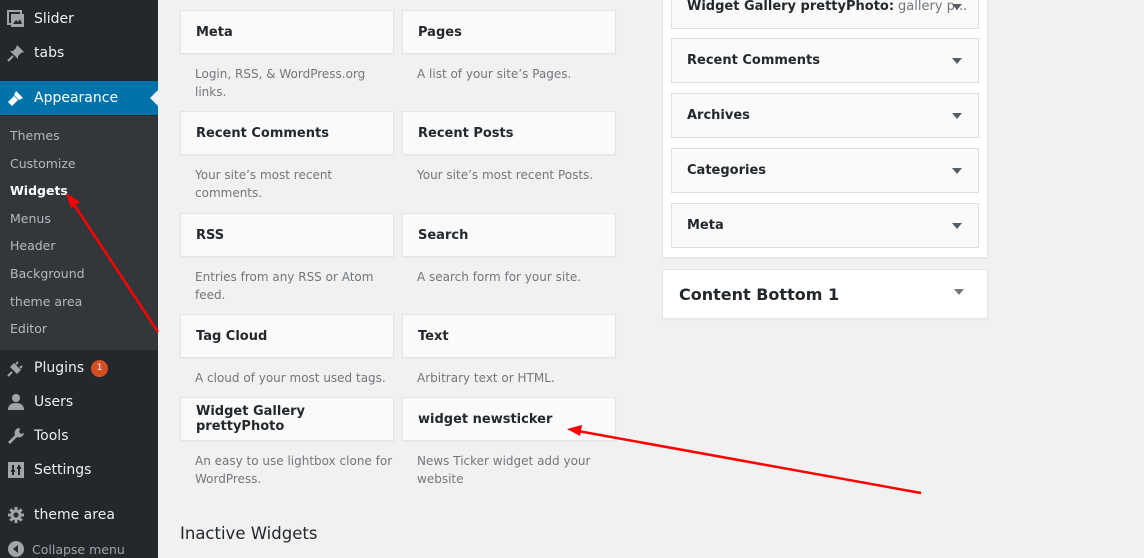  What do you see at coordinates (705, 225) in the screenshot?
I see `area-widget-title: Meta` at bounding box center [705, 225].